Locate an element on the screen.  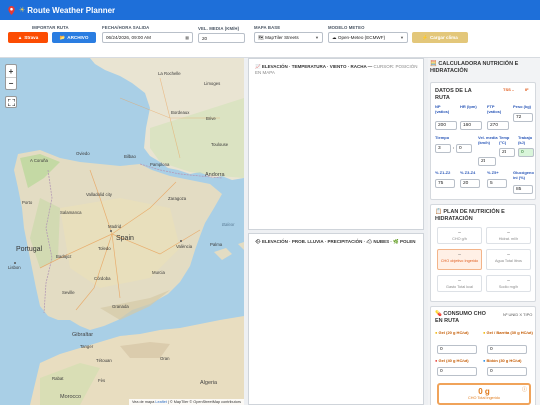
map-label: Oran is located at coordinates (165, 358).